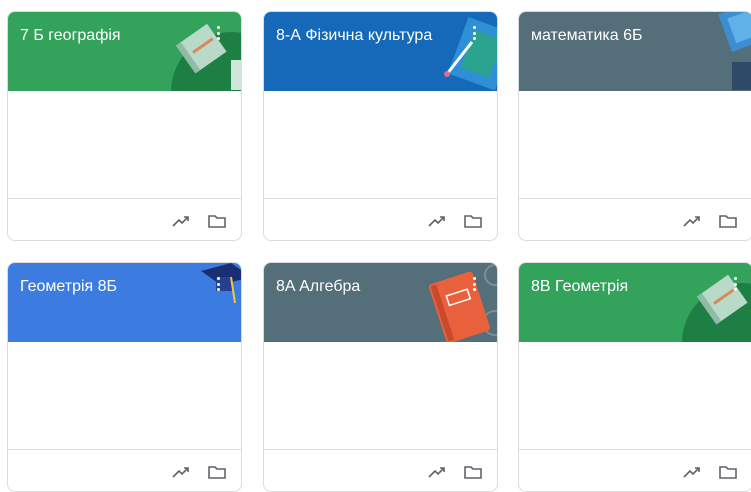 Image resolution: width=751 pixels, height=492 pixels. Describe the element at coordinates (124, 302) in the screenshot. I see `course-banner: Геометрія 8Б` at that location.